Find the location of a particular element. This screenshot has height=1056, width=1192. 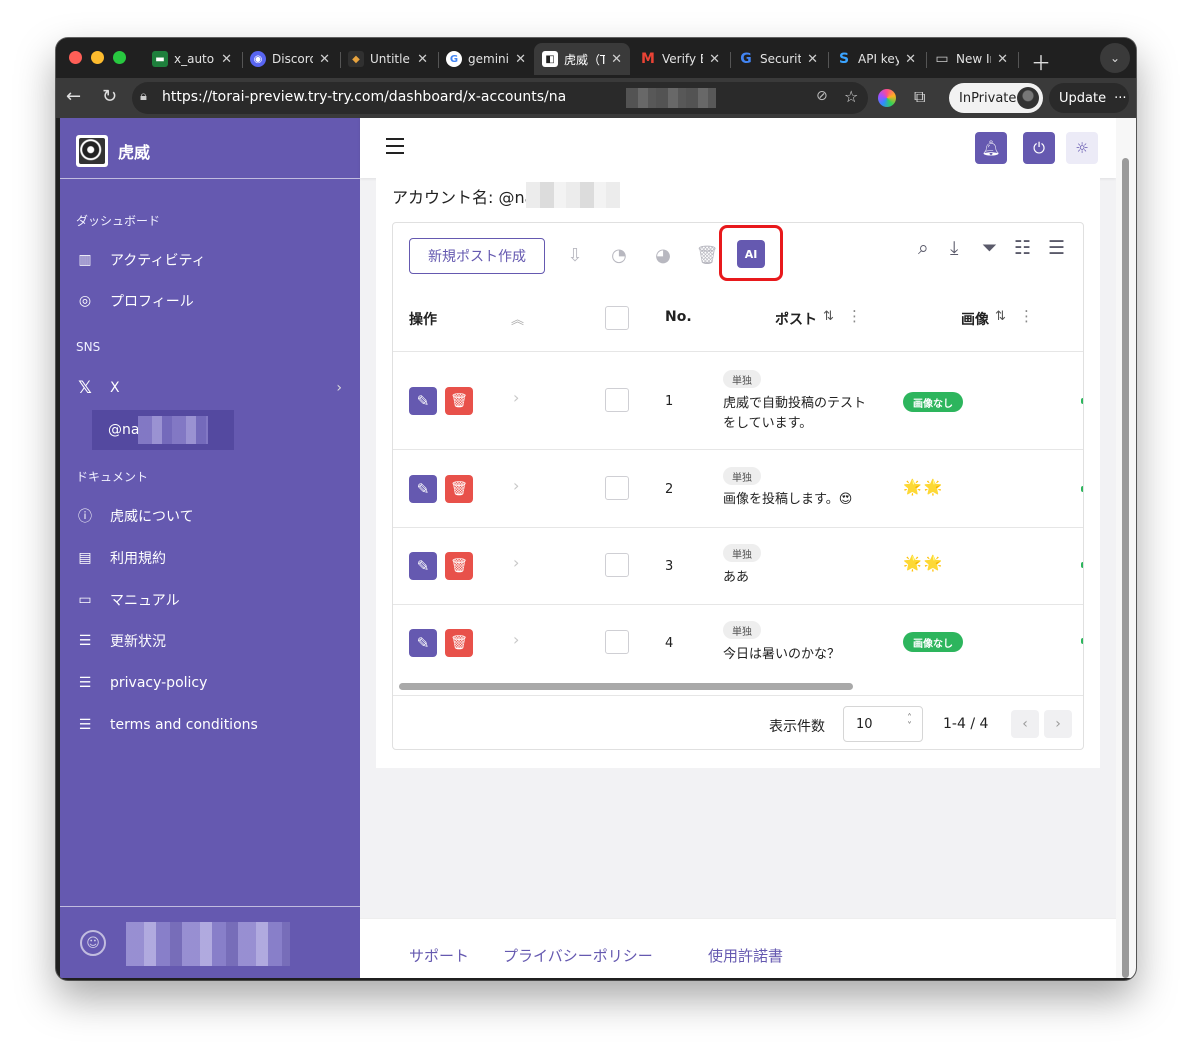

close-window-button is located at coordinates (75, 57).